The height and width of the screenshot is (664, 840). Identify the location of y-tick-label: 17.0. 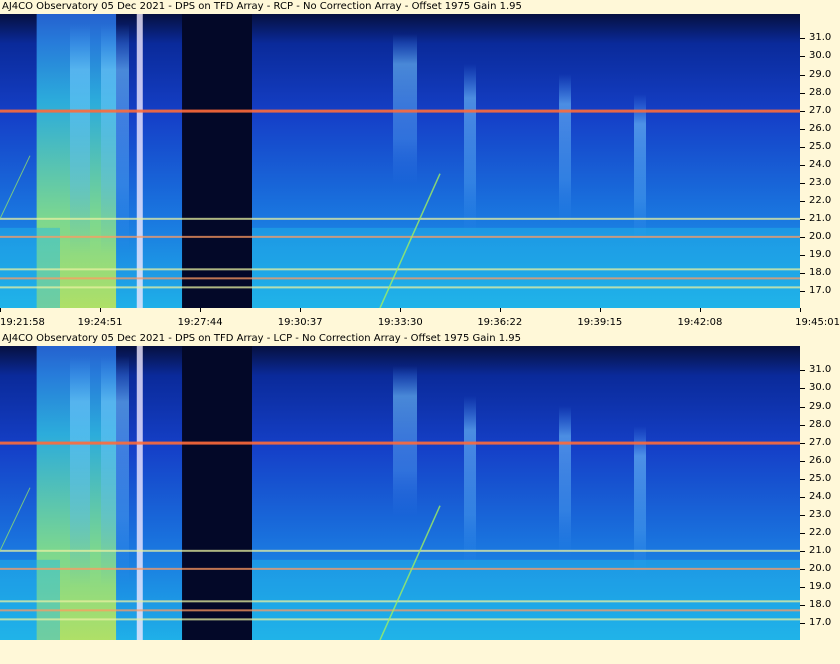
(820, 622).